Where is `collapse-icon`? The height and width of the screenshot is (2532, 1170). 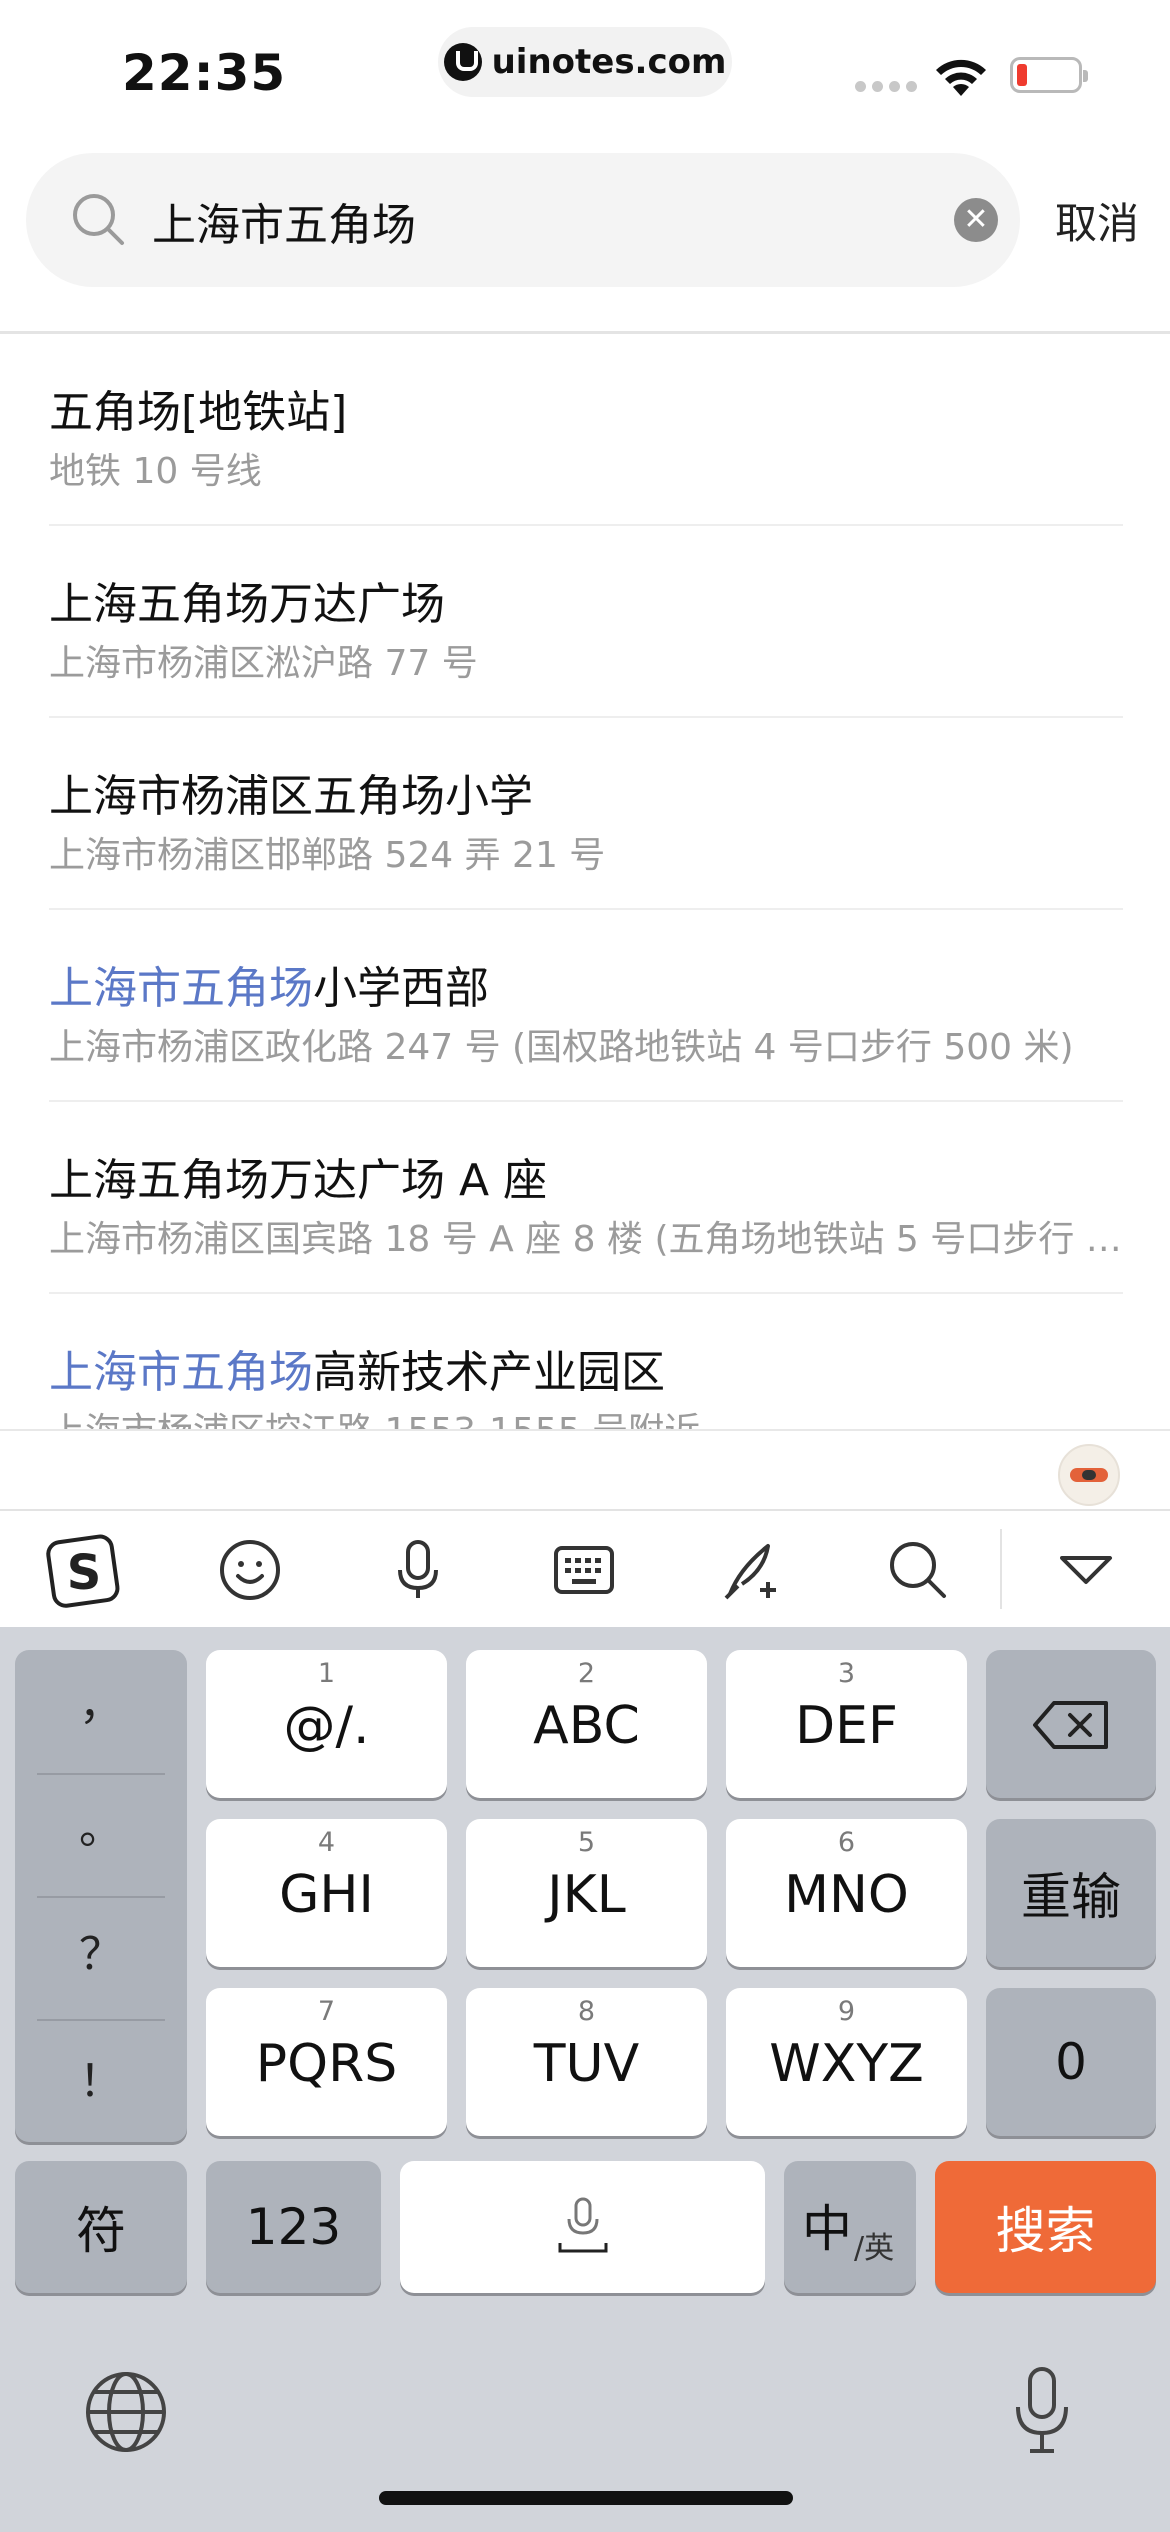 collapse-icon is located at coordinates (1086, 1570).